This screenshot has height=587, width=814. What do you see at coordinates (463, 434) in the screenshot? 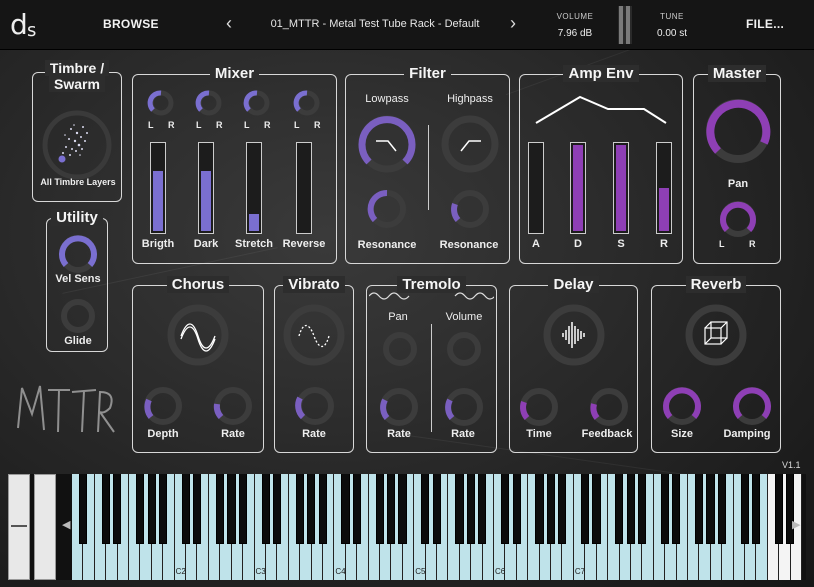
I see `tremolo-volume-rate-label: Rate` at bounding box center [463, 434].